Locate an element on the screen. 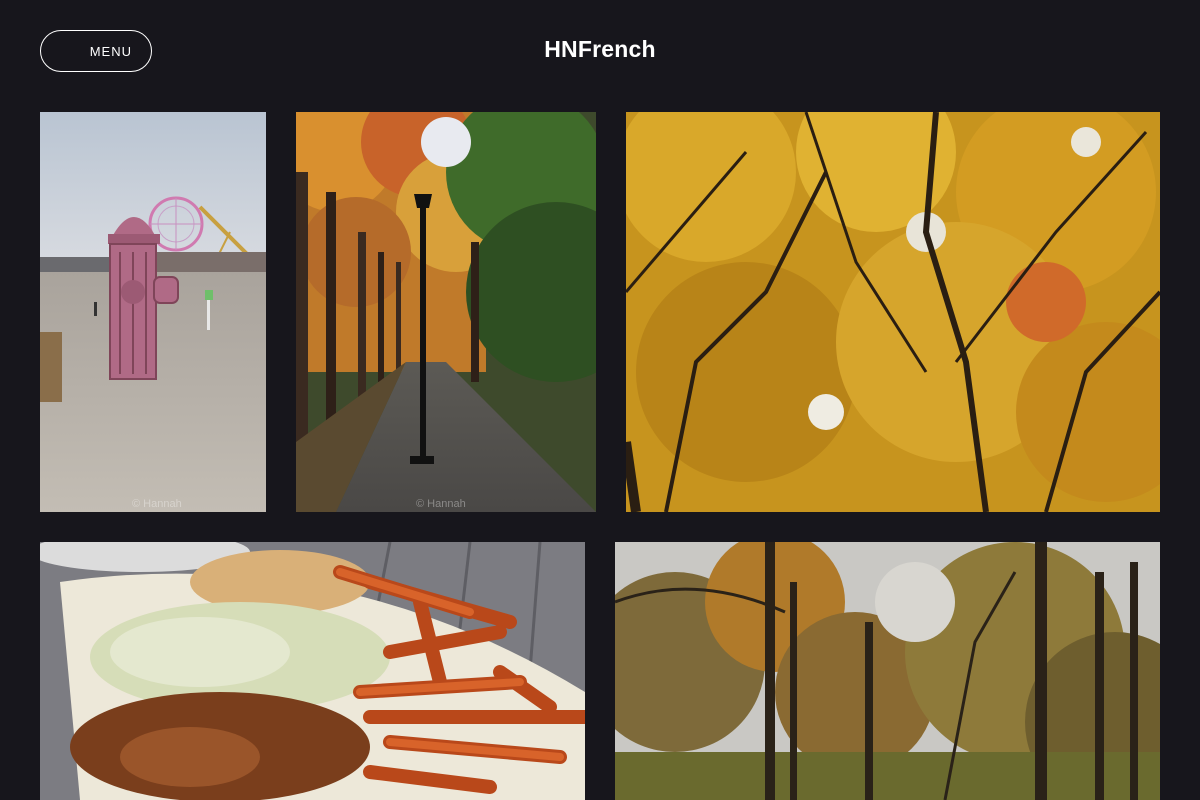  autumn-path-image is located at coordinates (446, 312).